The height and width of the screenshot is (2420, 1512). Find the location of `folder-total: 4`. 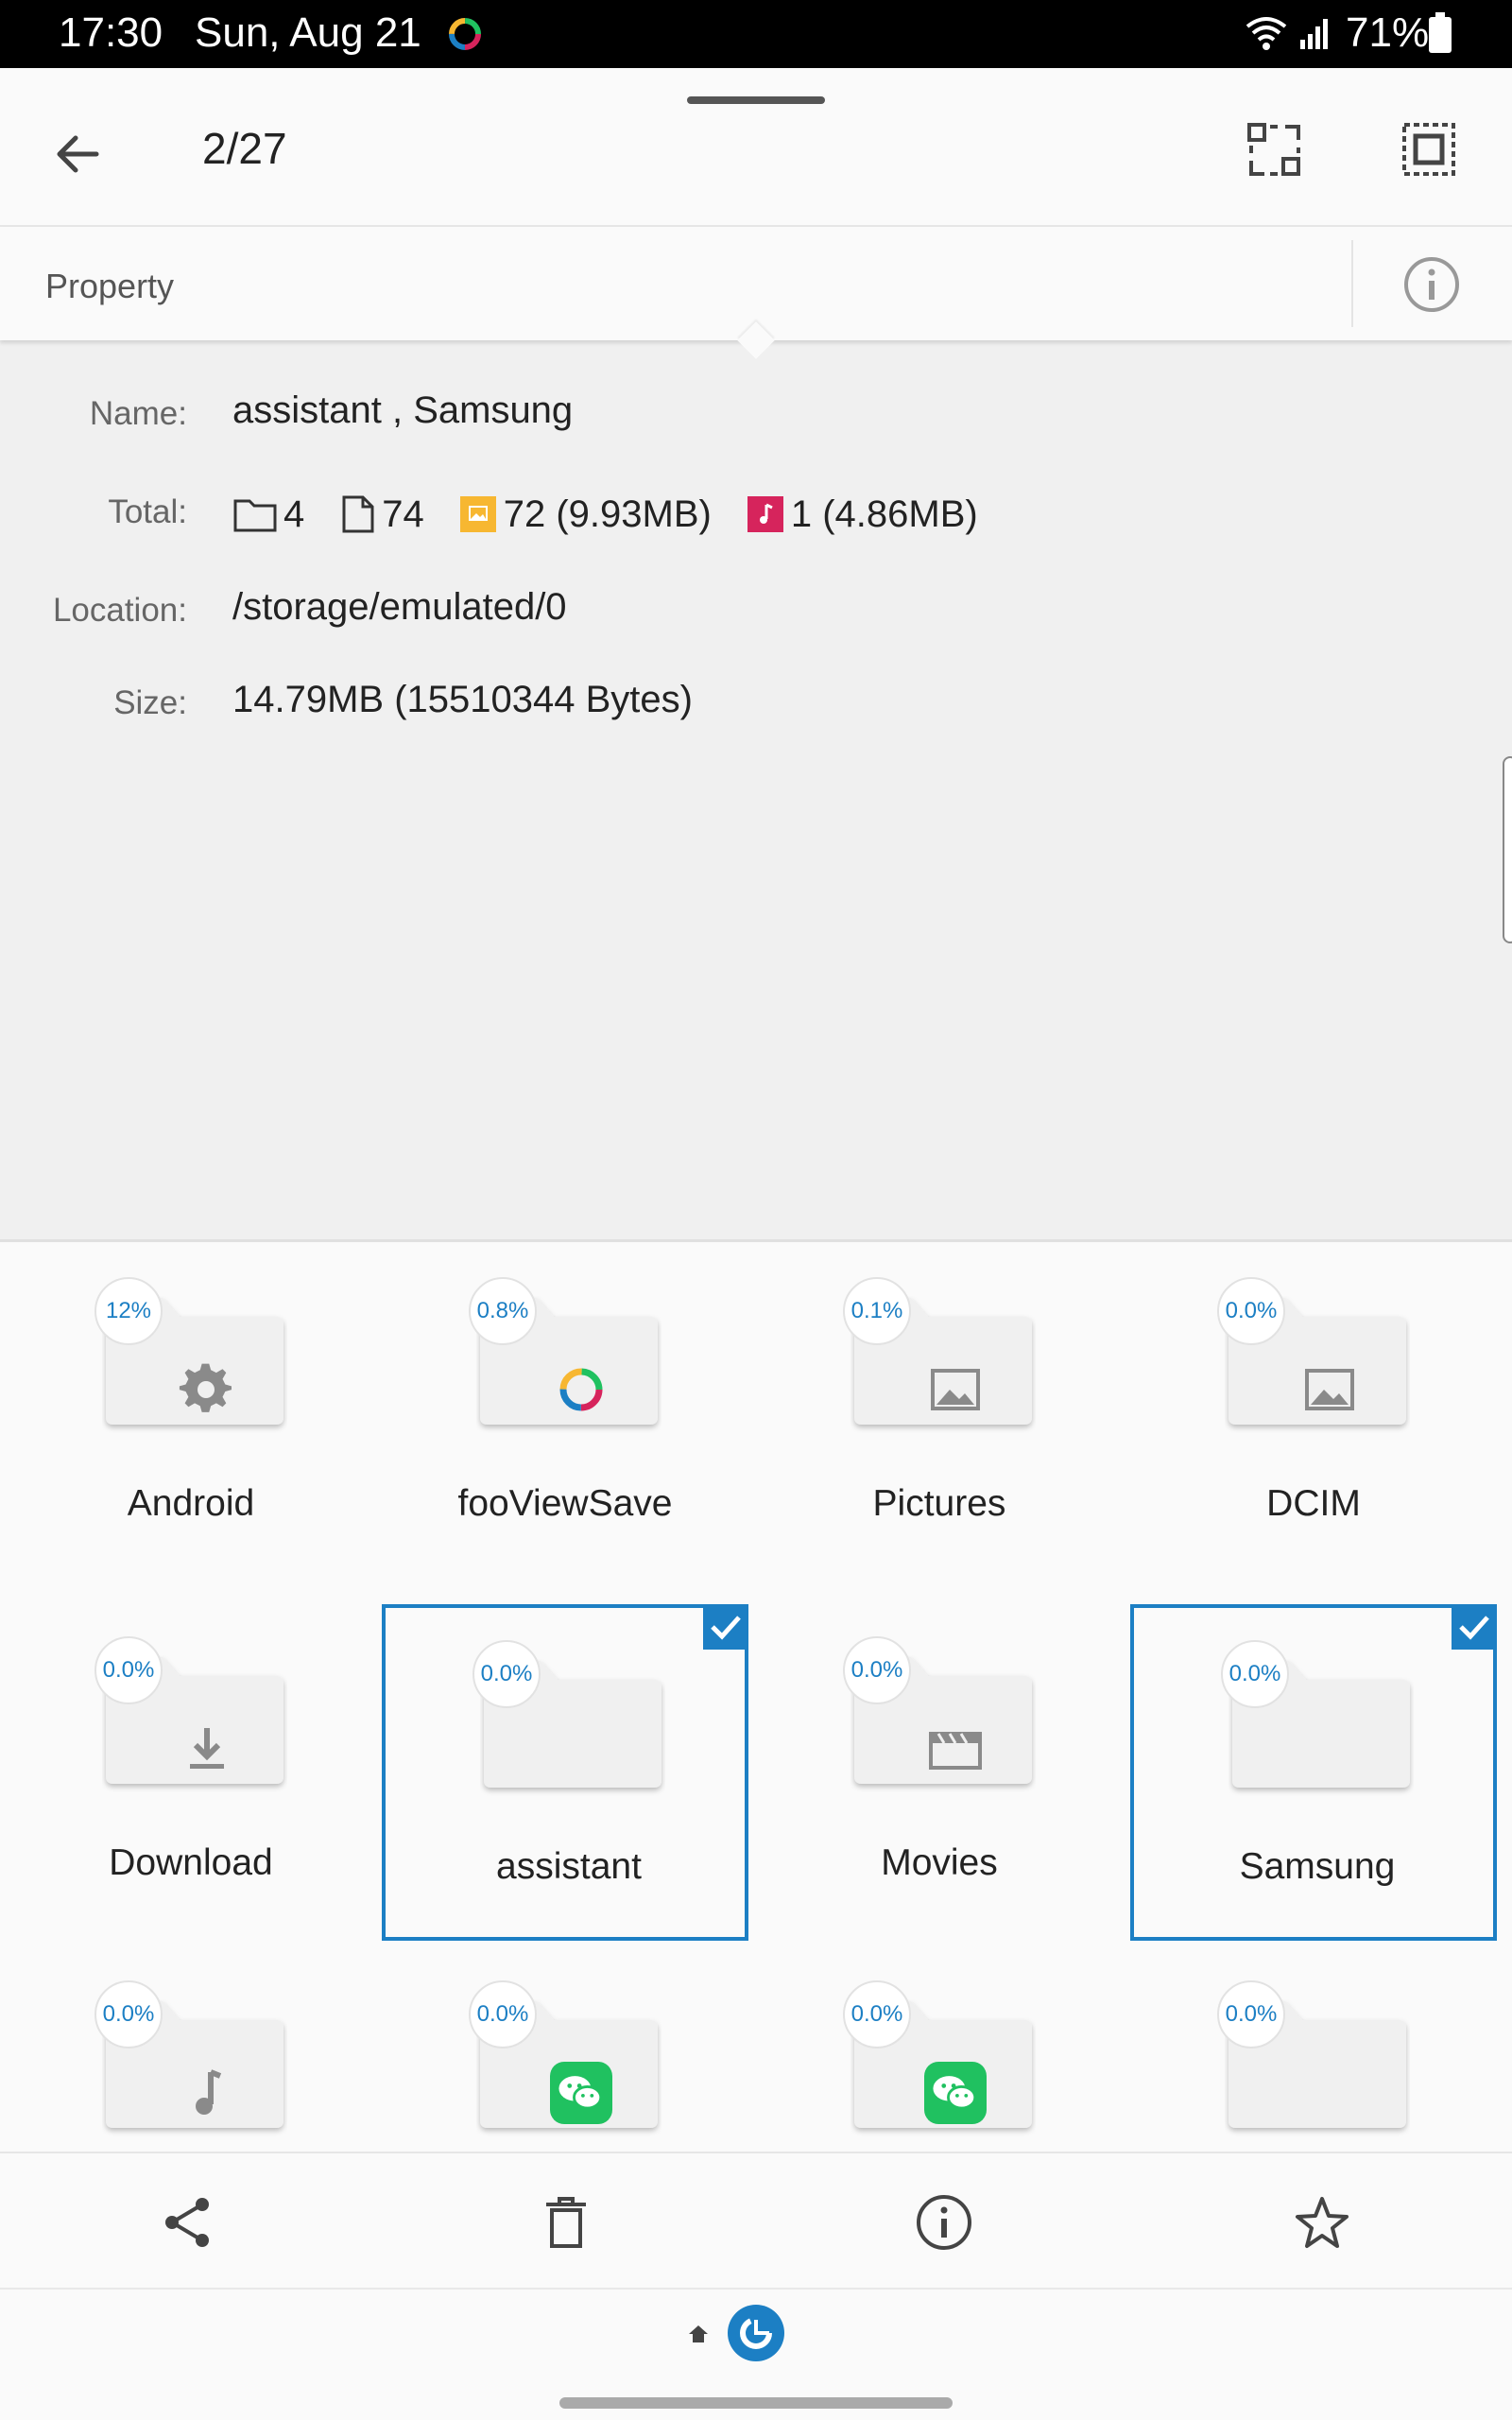

folder-total: 4 is located at coordinates (268, 514).